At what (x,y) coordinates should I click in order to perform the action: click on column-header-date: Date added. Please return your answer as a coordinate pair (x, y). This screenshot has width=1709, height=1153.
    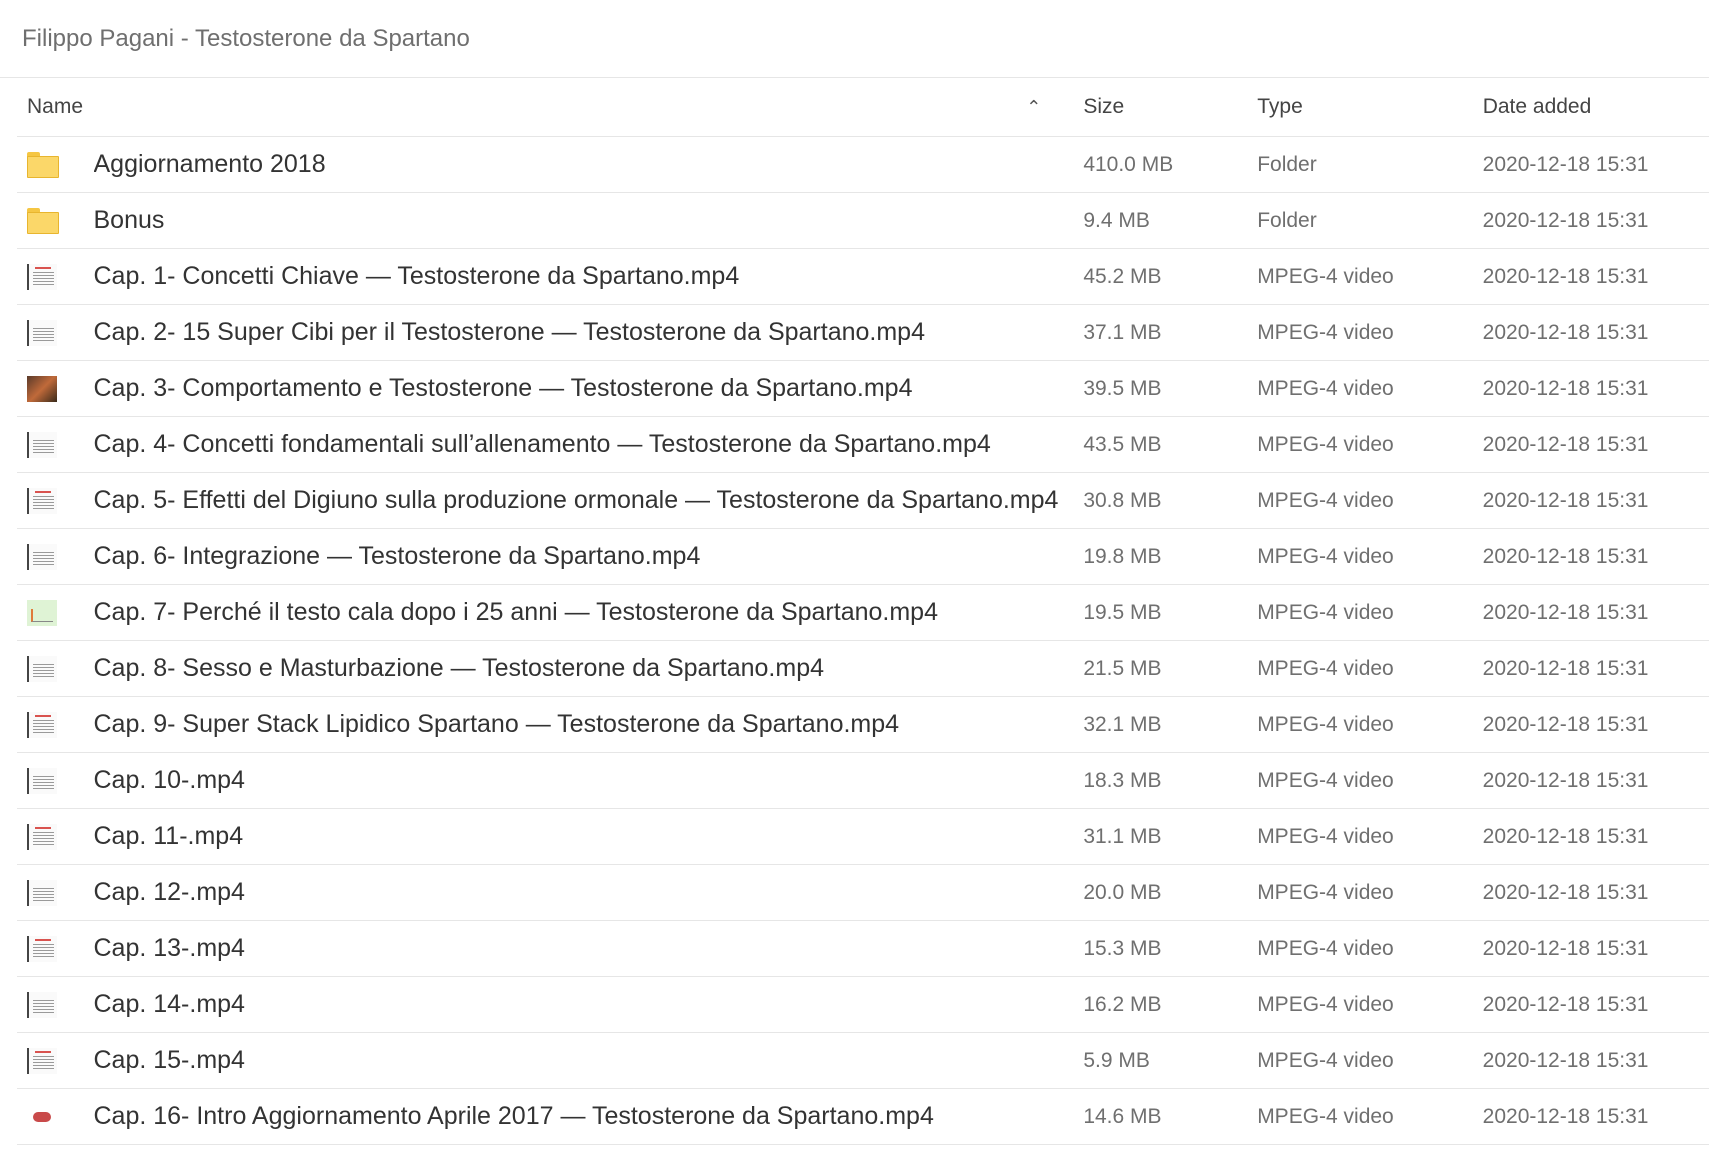
    Looking at the image, I should click on (1585, 107).